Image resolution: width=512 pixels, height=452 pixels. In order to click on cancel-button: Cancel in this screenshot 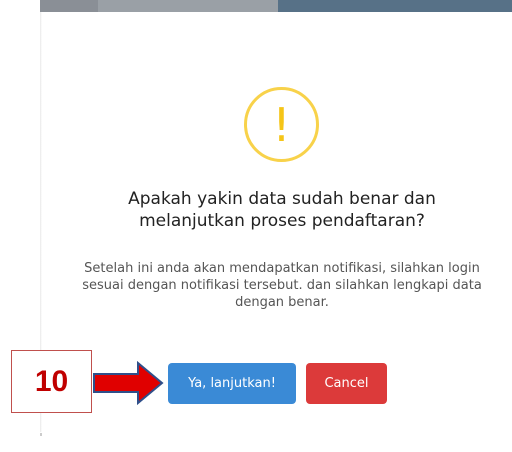, I will do `click(346, 383)`.